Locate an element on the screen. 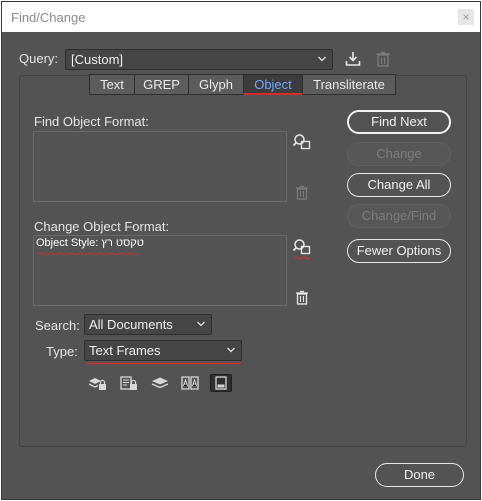  hidden-layers-icon is located at coordinates (160, 383).